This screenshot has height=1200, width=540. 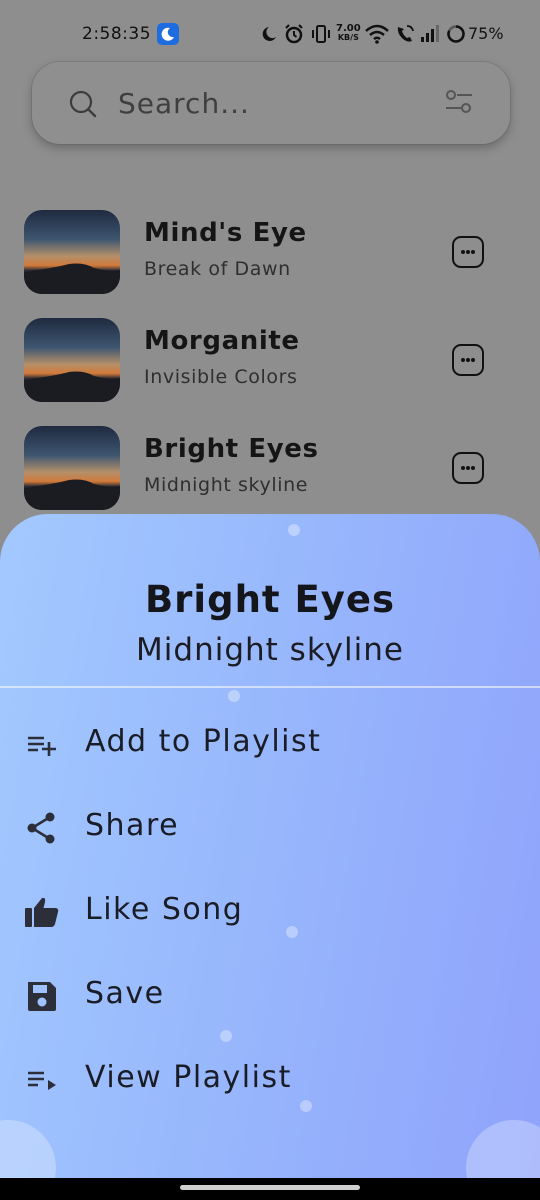 What do you see at coordinates (321, 34) in the screenshot?
I see `vibrate-icon` at bounding box center [321, 34].